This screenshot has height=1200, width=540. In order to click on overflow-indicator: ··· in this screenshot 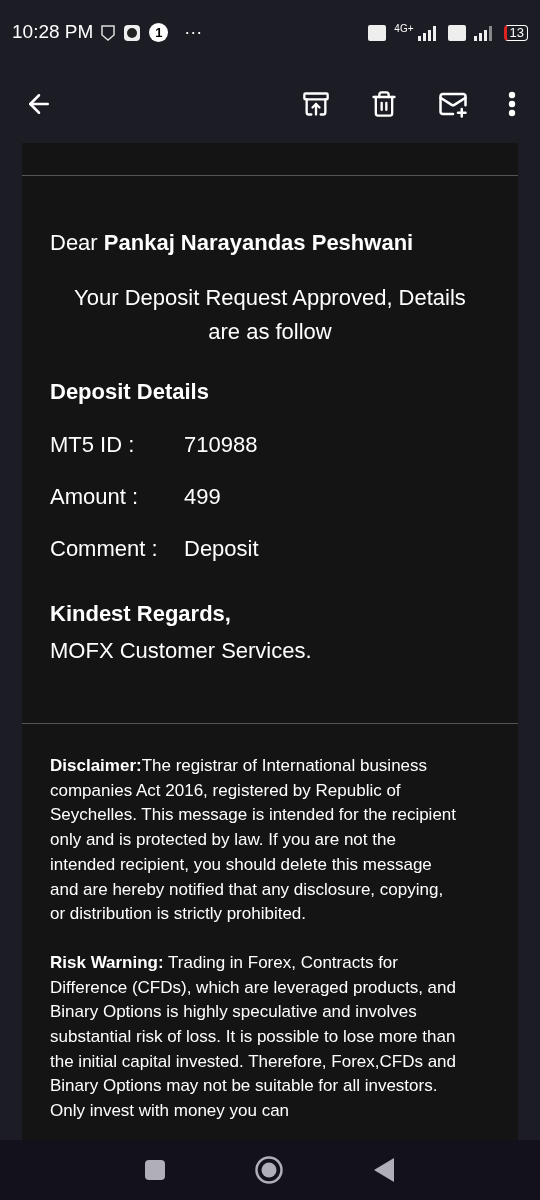, I will do `click(193, 32)`.